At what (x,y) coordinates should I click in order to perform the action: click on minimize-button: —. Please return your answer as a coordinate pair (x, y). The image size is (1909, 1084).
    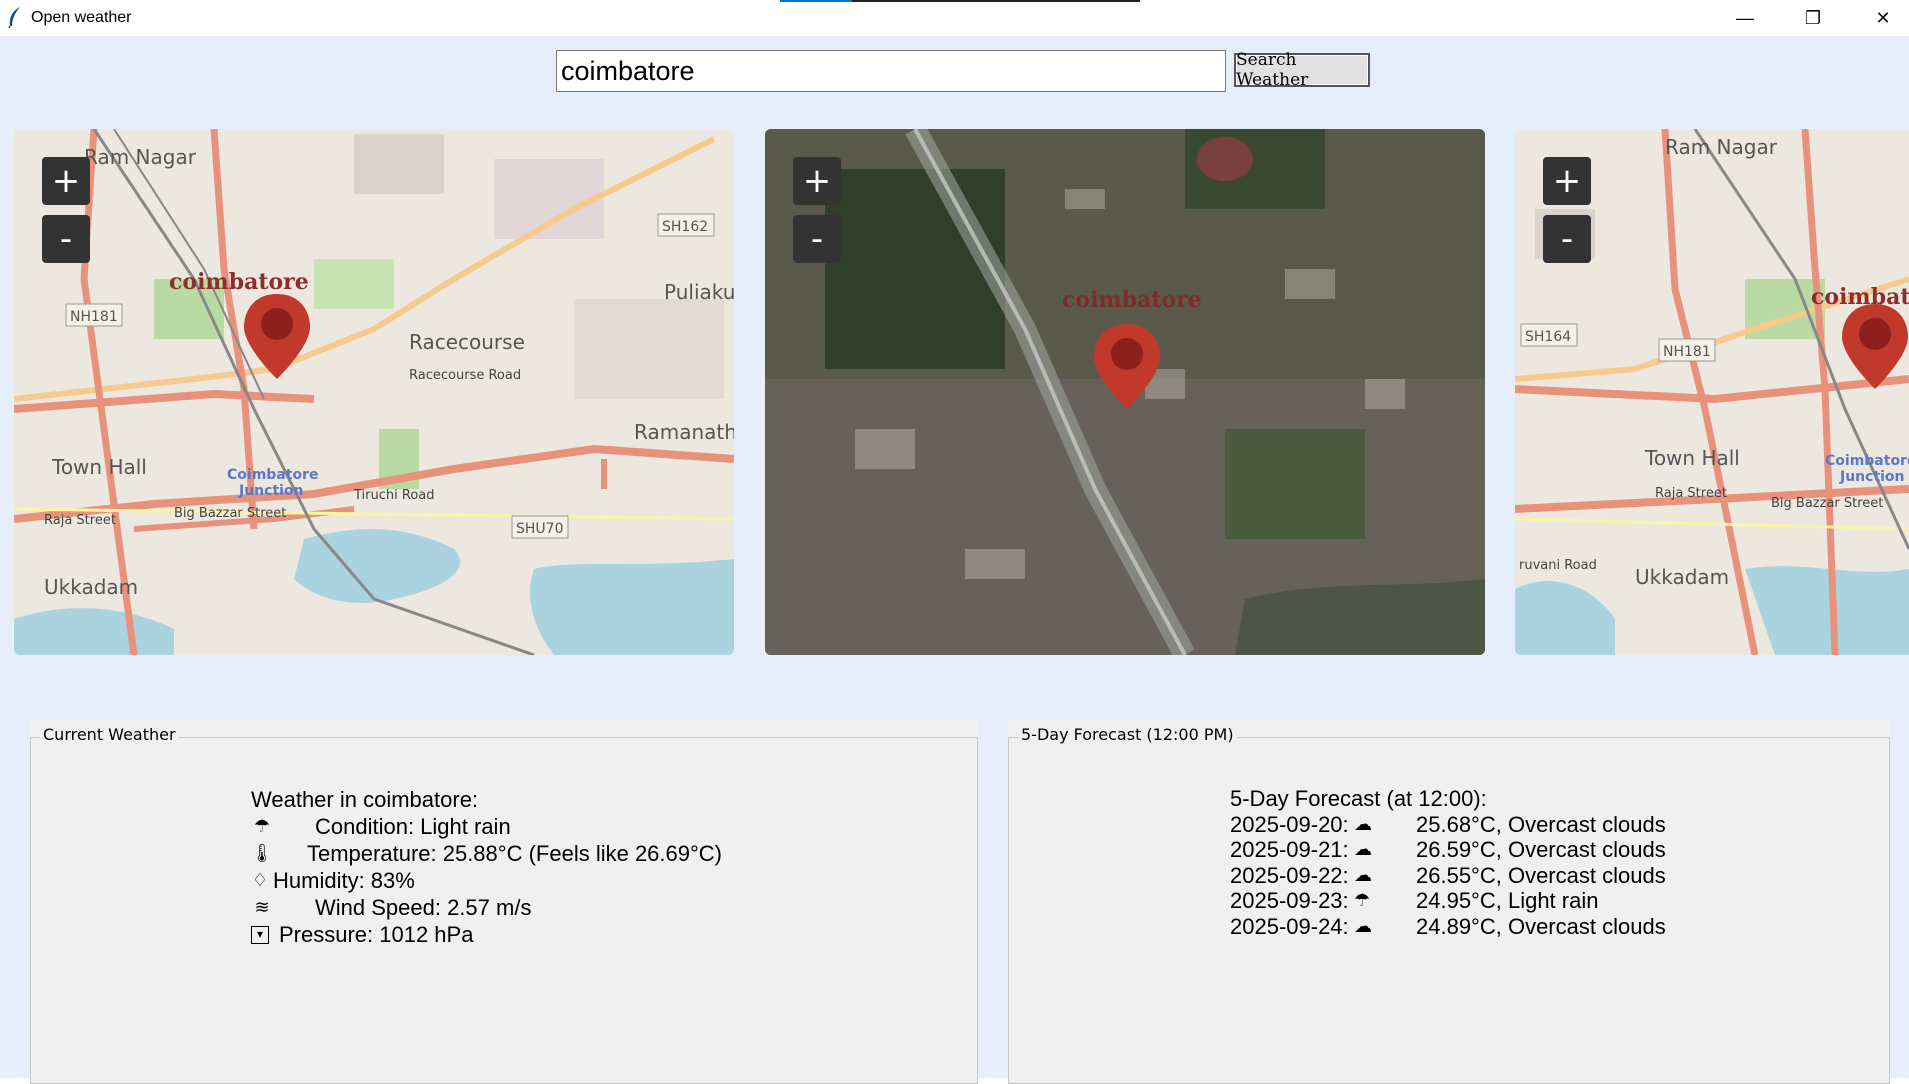
    Looking at the image, I should click on (1745, 18).